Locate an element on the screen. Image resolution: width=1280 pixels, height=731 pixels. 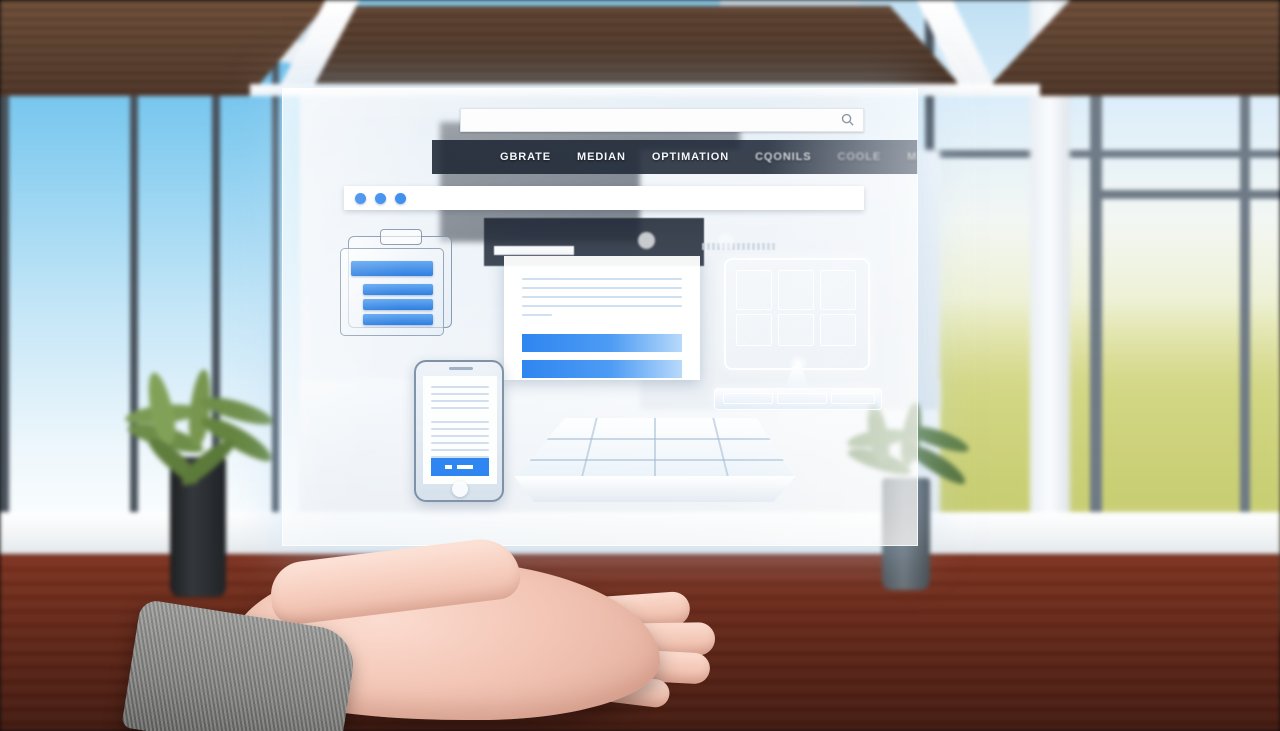
perspective-data-grid is located at coordinates (655, 463).